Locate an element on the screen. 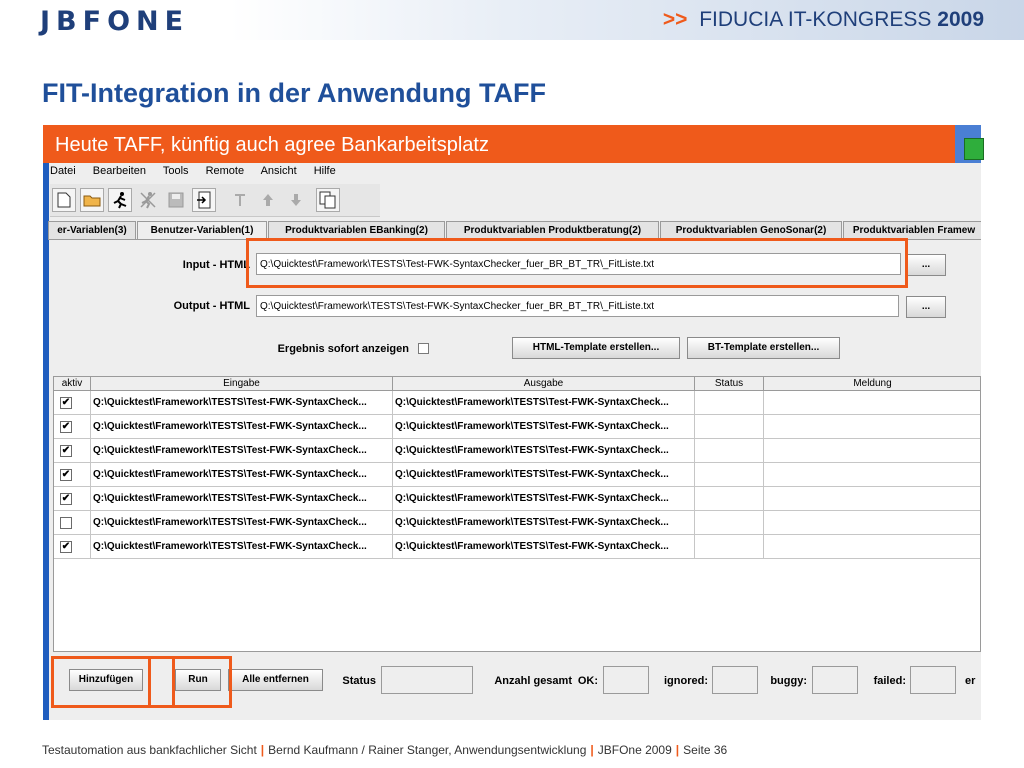  tab-er-variablen: er-Variablen(3) is located at coordinates (92, 230).